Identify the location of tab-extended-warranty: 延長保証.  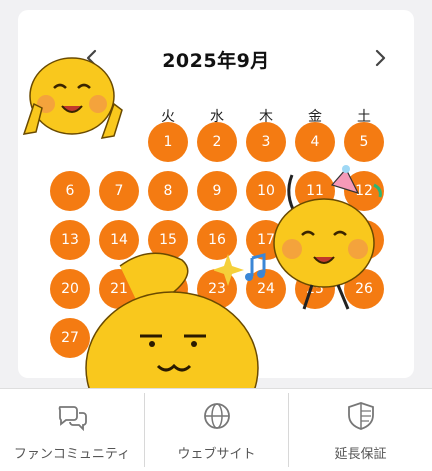
(360, 430).